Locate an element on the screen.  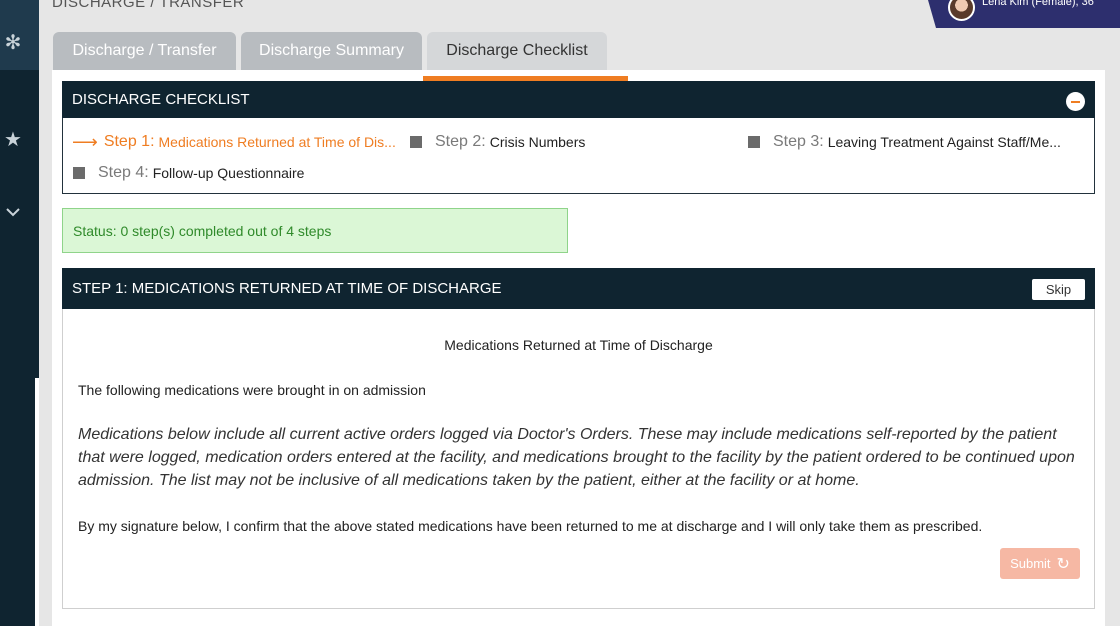
sidebar-edge is located at coordinates (37, 502).